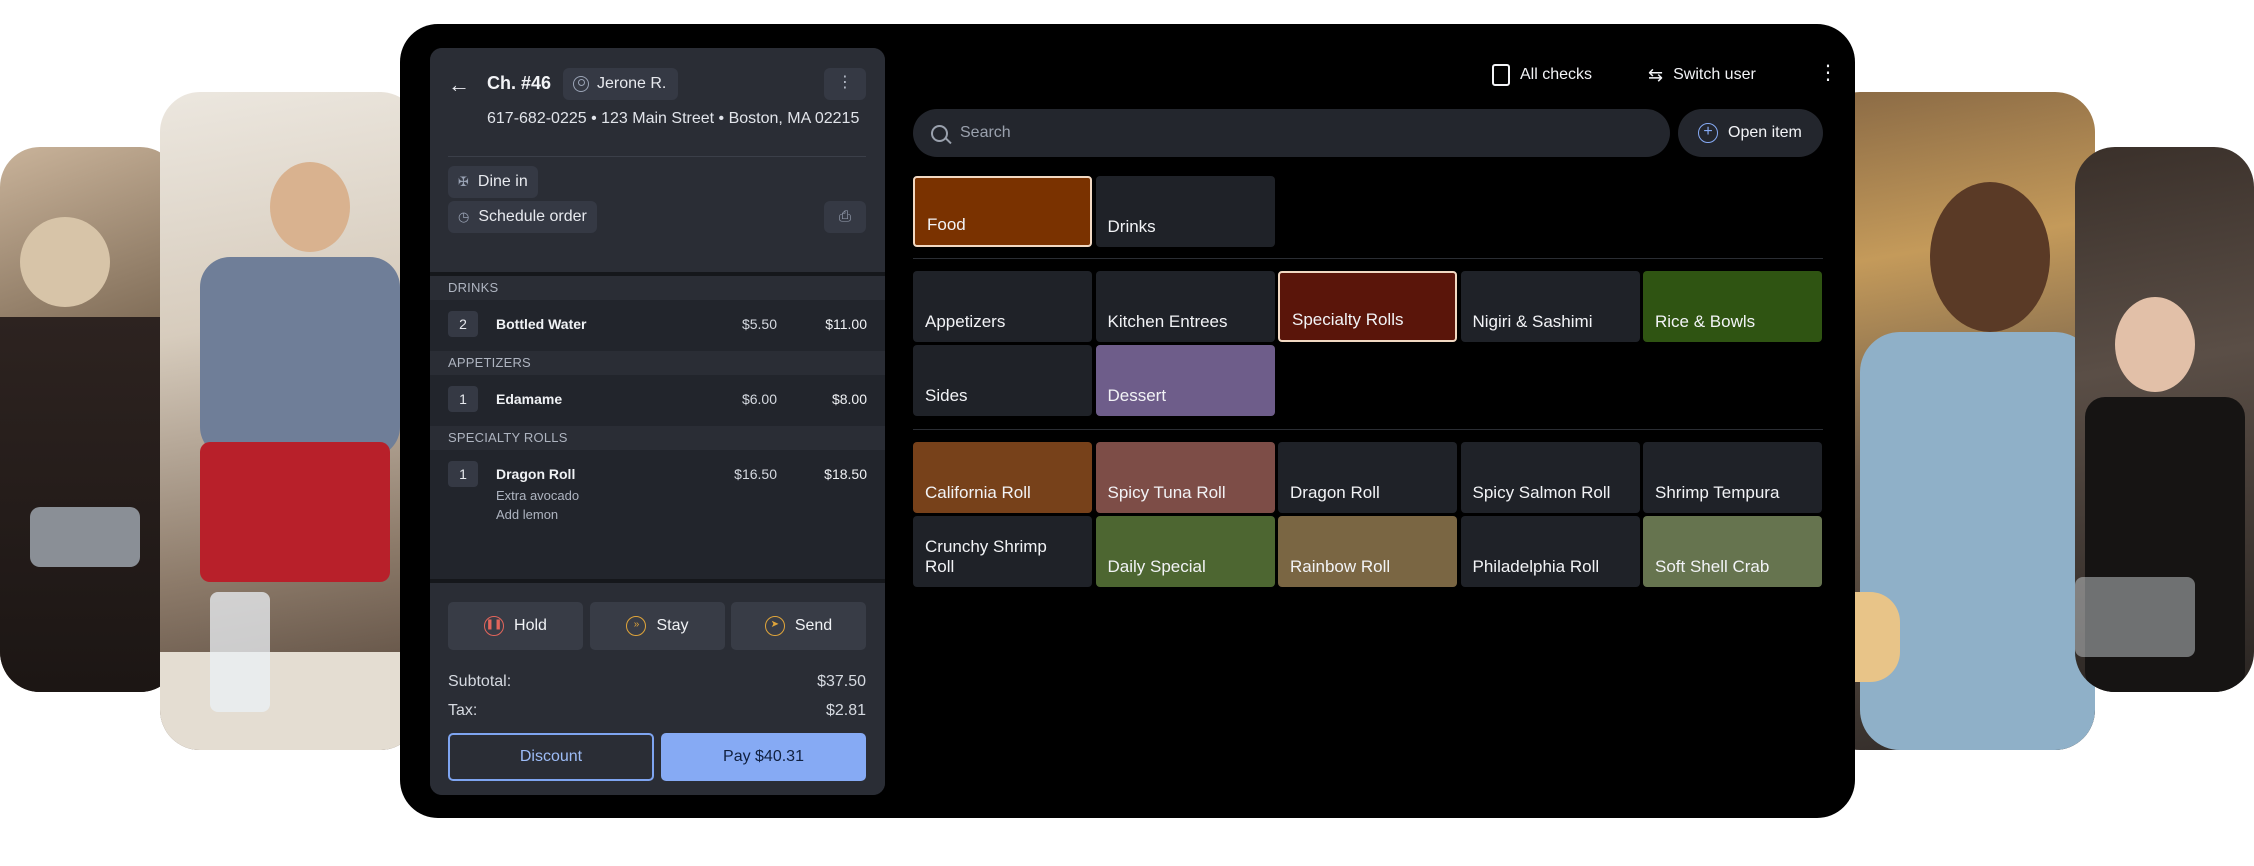 This screenshot has width=2254, height=866. I want to click on all-checks-button: All checks, so click(1542, 75).